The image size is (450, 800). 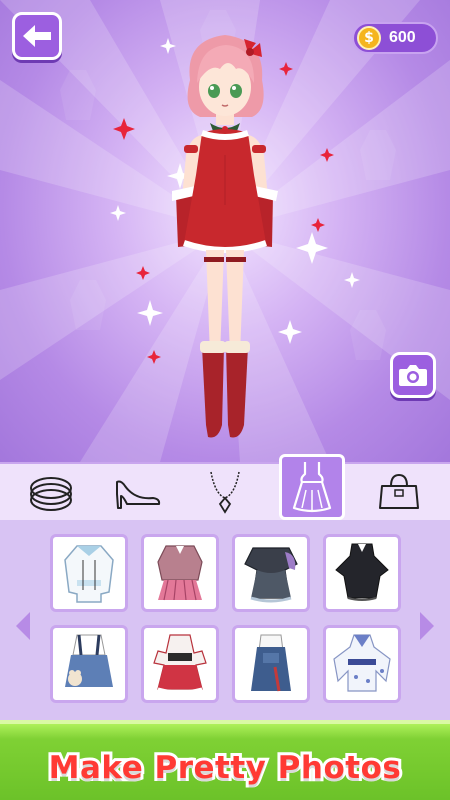 I want to click on white-blue-hoodie-icon, so click(x=89, y=574).